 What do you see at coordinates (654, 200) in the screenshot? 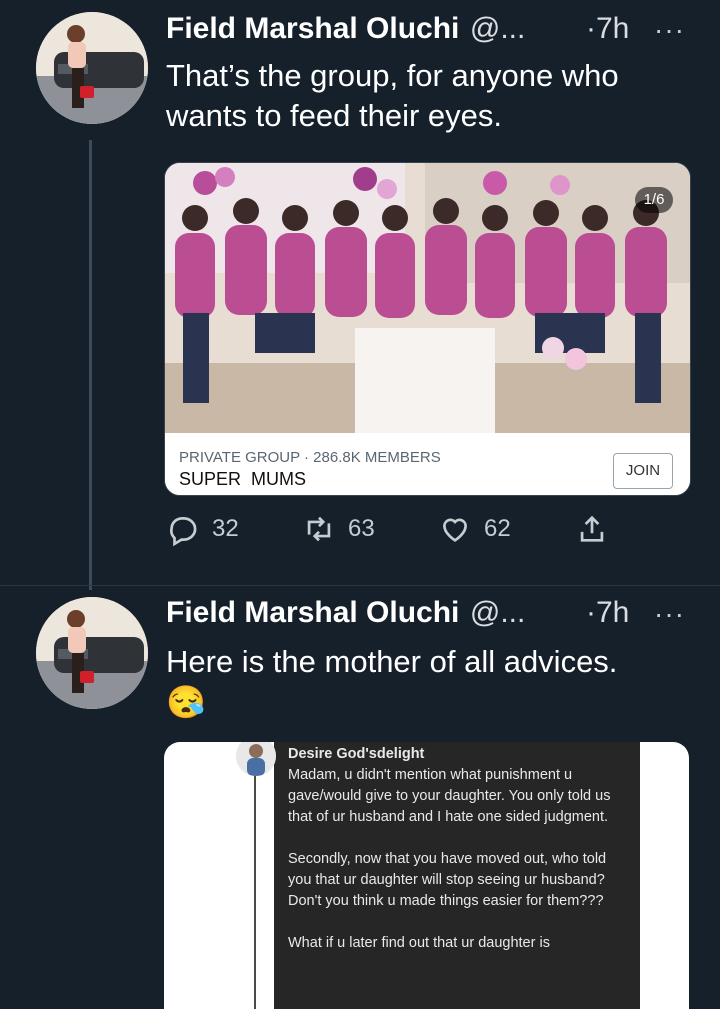
I see `image-counter: 1/6` at bounding box center [654, 200].